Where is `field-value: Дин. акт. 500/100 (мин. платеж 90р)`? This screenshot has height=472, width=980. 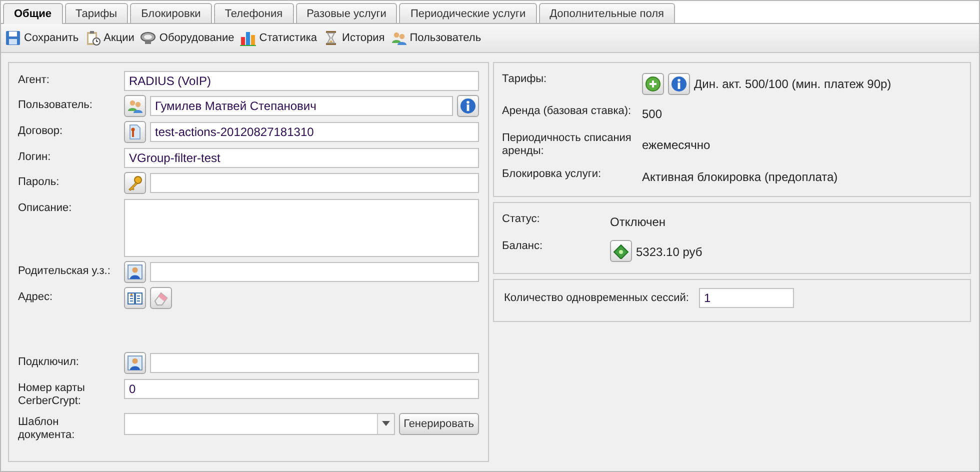 field-value: Дин. акт. 500/100 (мин. платеж 90р) is located at coordinates (793, 84).